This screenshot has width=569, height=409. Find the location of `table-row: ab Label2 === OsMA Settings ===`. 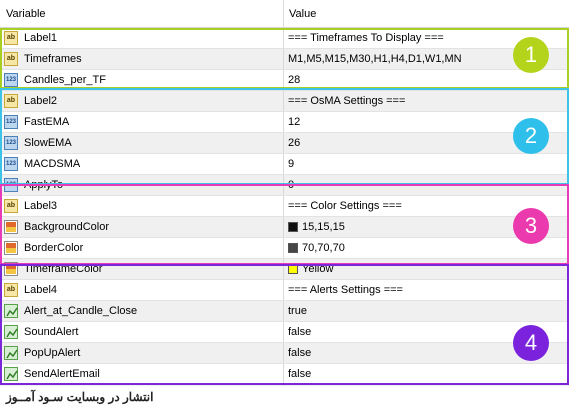

table-row: ab Label2 === OsMA Settings === is located at coordinates (284, 101).